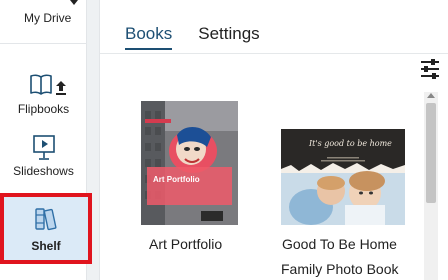  What do you see at coordinates (350, 143) in the screenshot?
I see `cover-title-text: It's good to be home` at bounding box center [350, 143].